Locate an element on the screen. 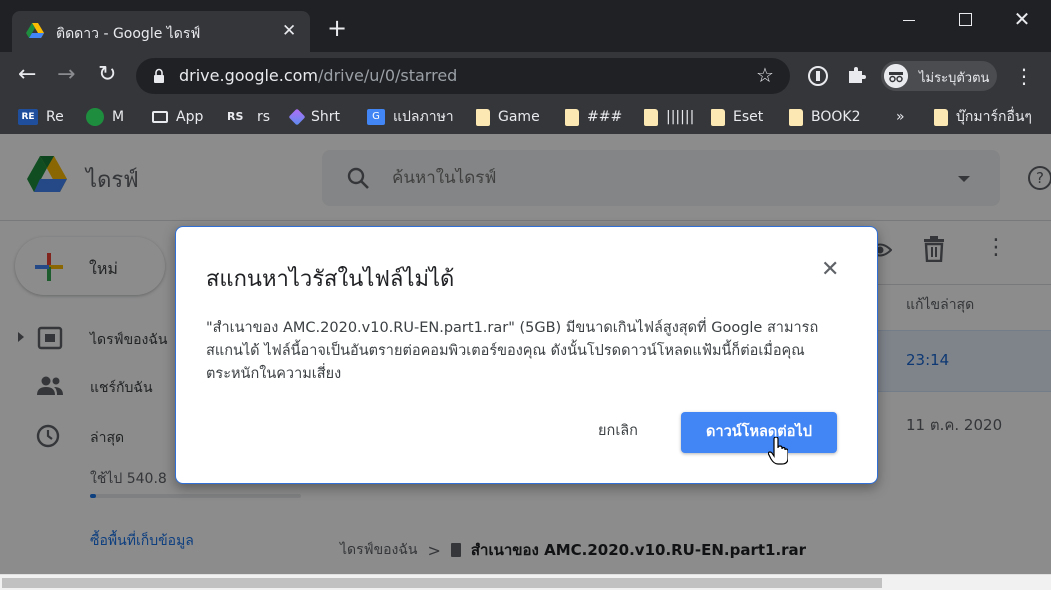  password-manager-extension-icon is located at coordinates (818, 76).